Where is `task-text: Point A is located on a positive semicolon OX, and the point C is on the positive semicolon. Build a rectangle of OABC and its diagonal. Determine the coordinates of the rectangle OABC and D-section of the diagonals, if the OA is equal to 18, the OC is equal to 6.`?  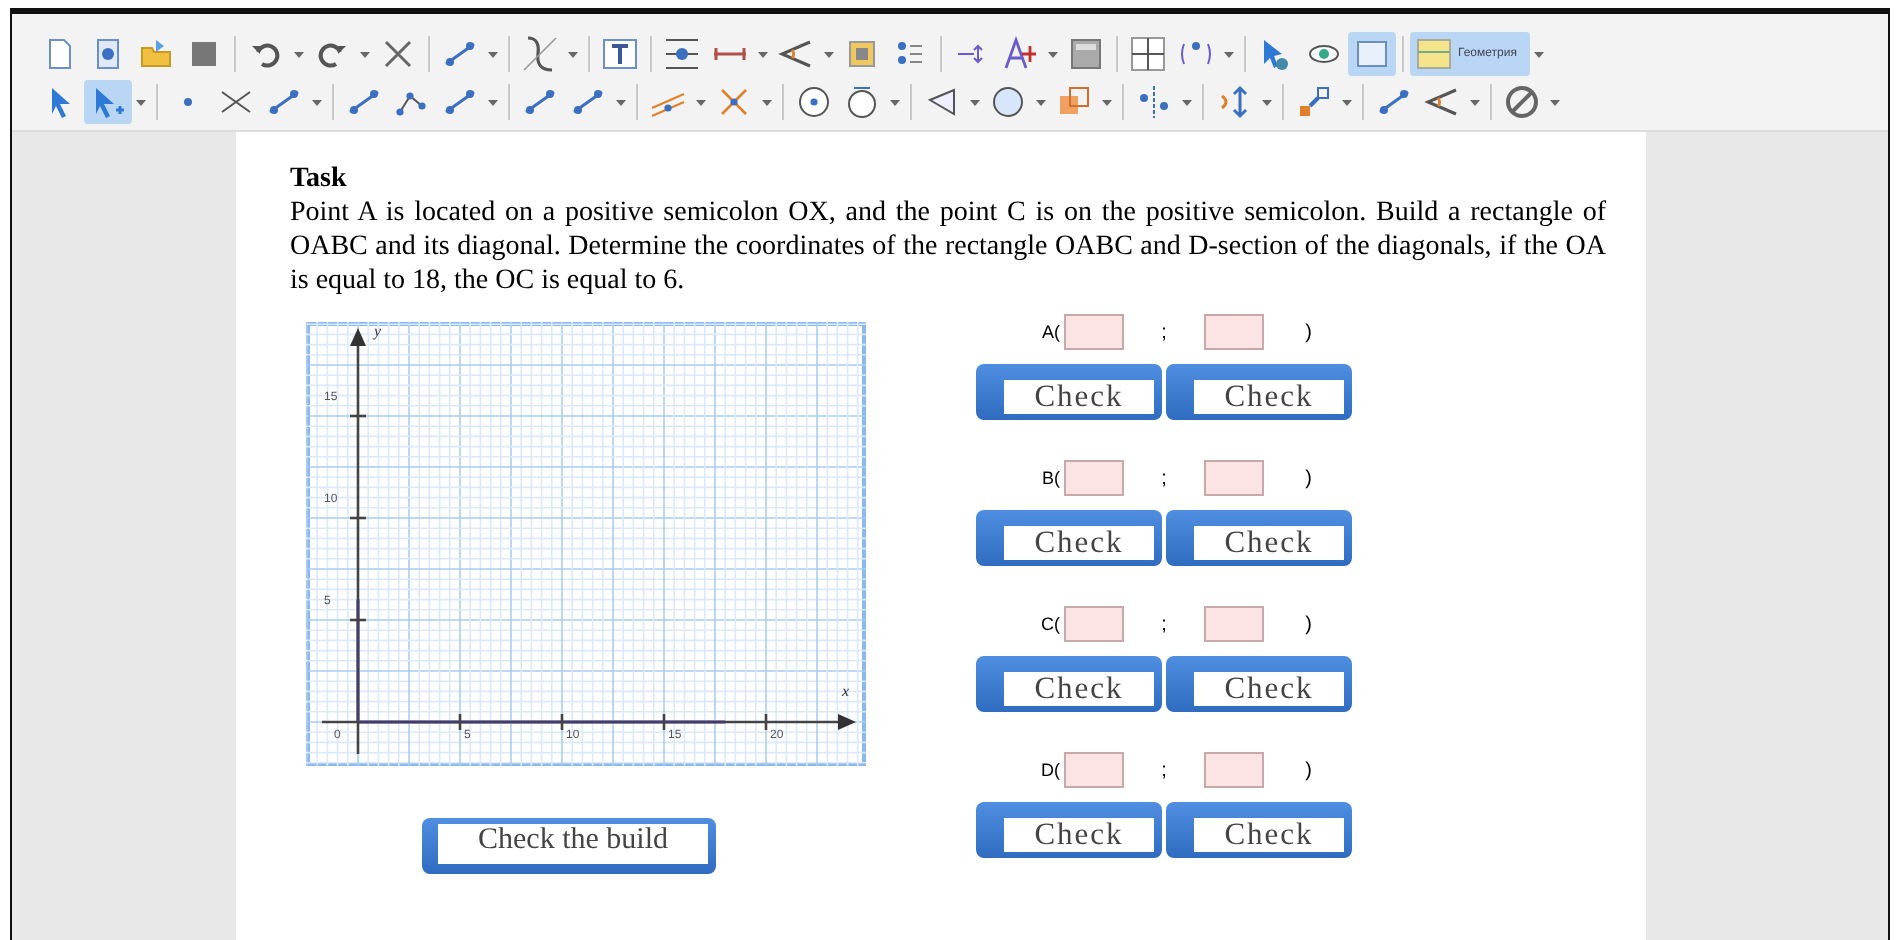
task-text: Point A is located on a positive semicolon OX, and the point C is on the positive semicolon. Build a rectangle of OABC and its diagonal. Determine the coordinates of the rectangle OABC and D-section of the diagonals, if the OA is equal to 18, the OC is equal to 6. is located at coordinates (948, 247).